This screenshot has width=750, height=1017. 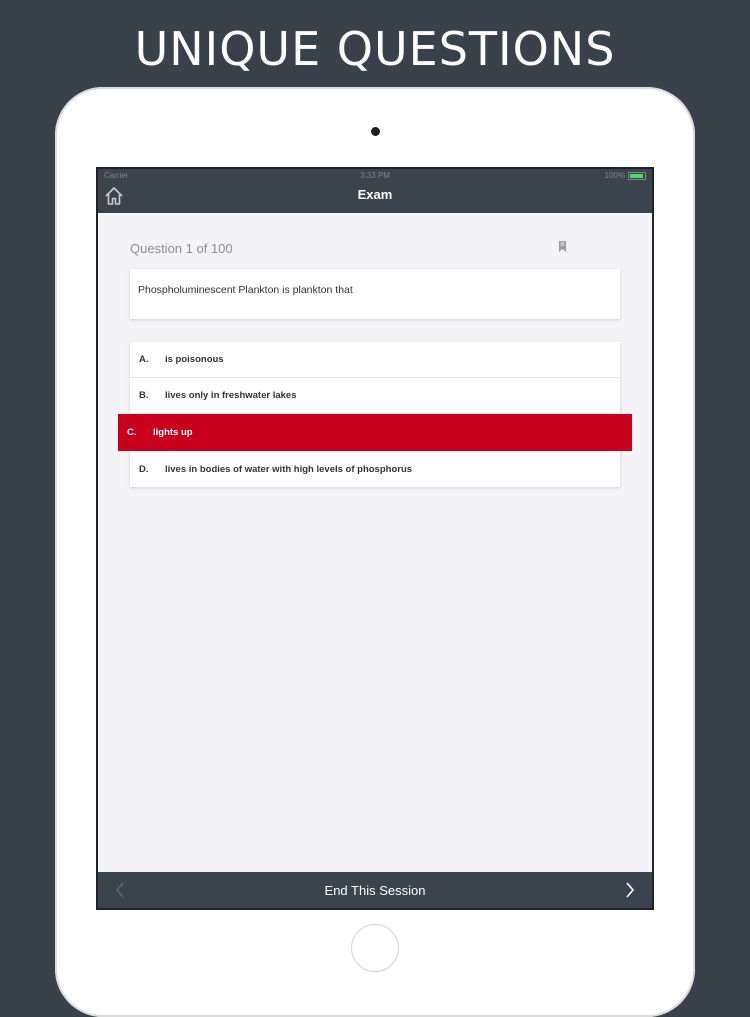 I want to click on answer-text: lights up, so click(x=173, y=432).